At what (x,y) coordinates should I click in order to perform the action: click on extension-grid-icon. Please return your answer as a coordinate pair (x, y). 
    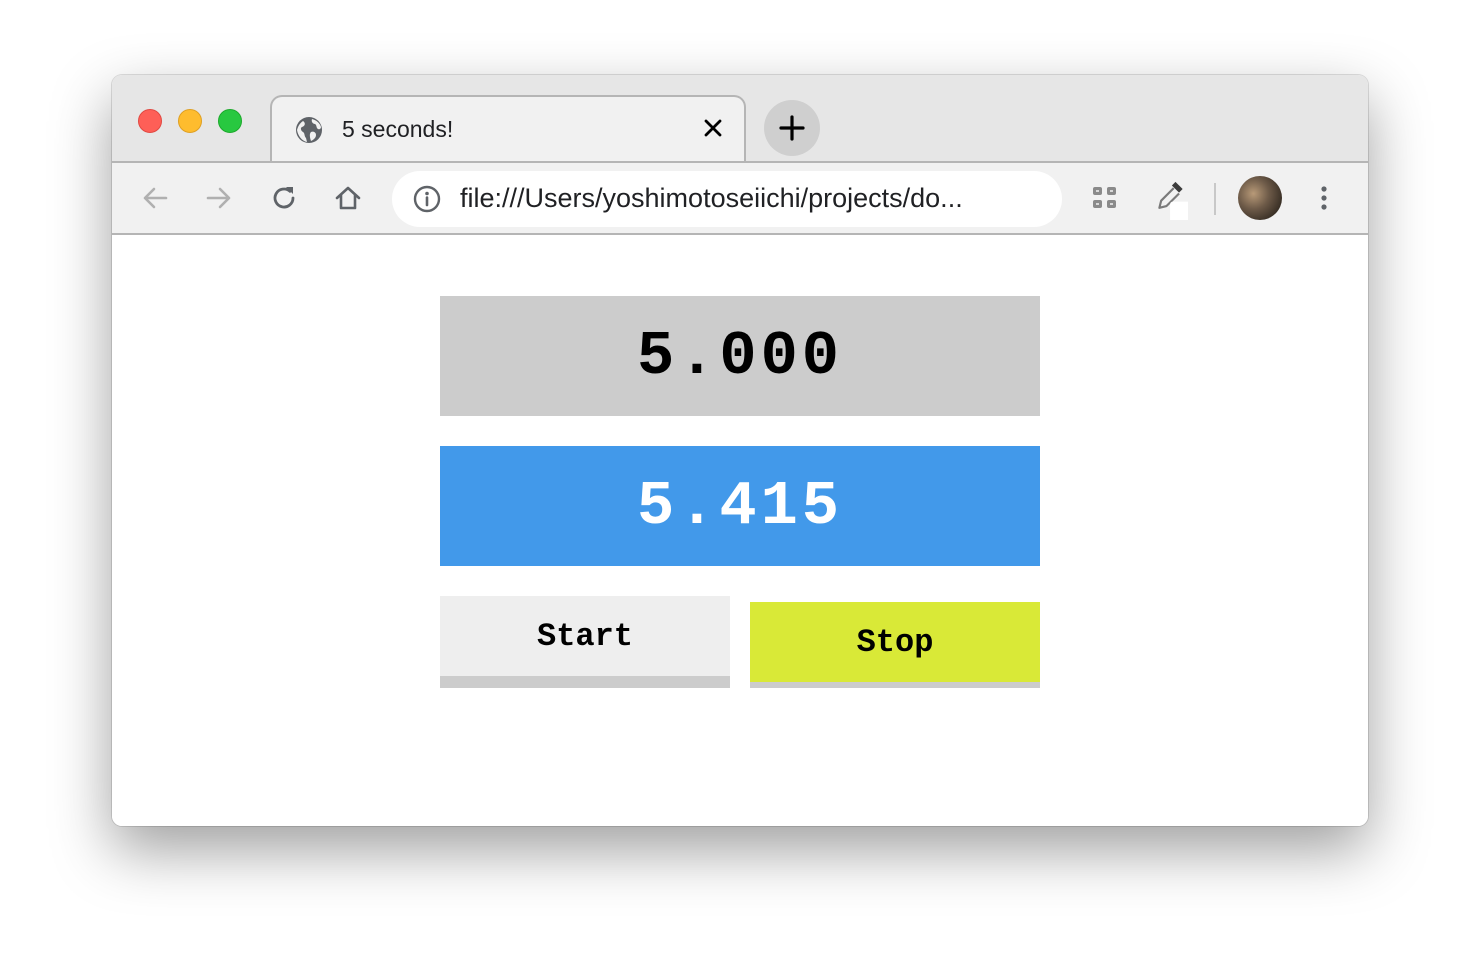
    Looking at the image, I should click on (1104, 197).